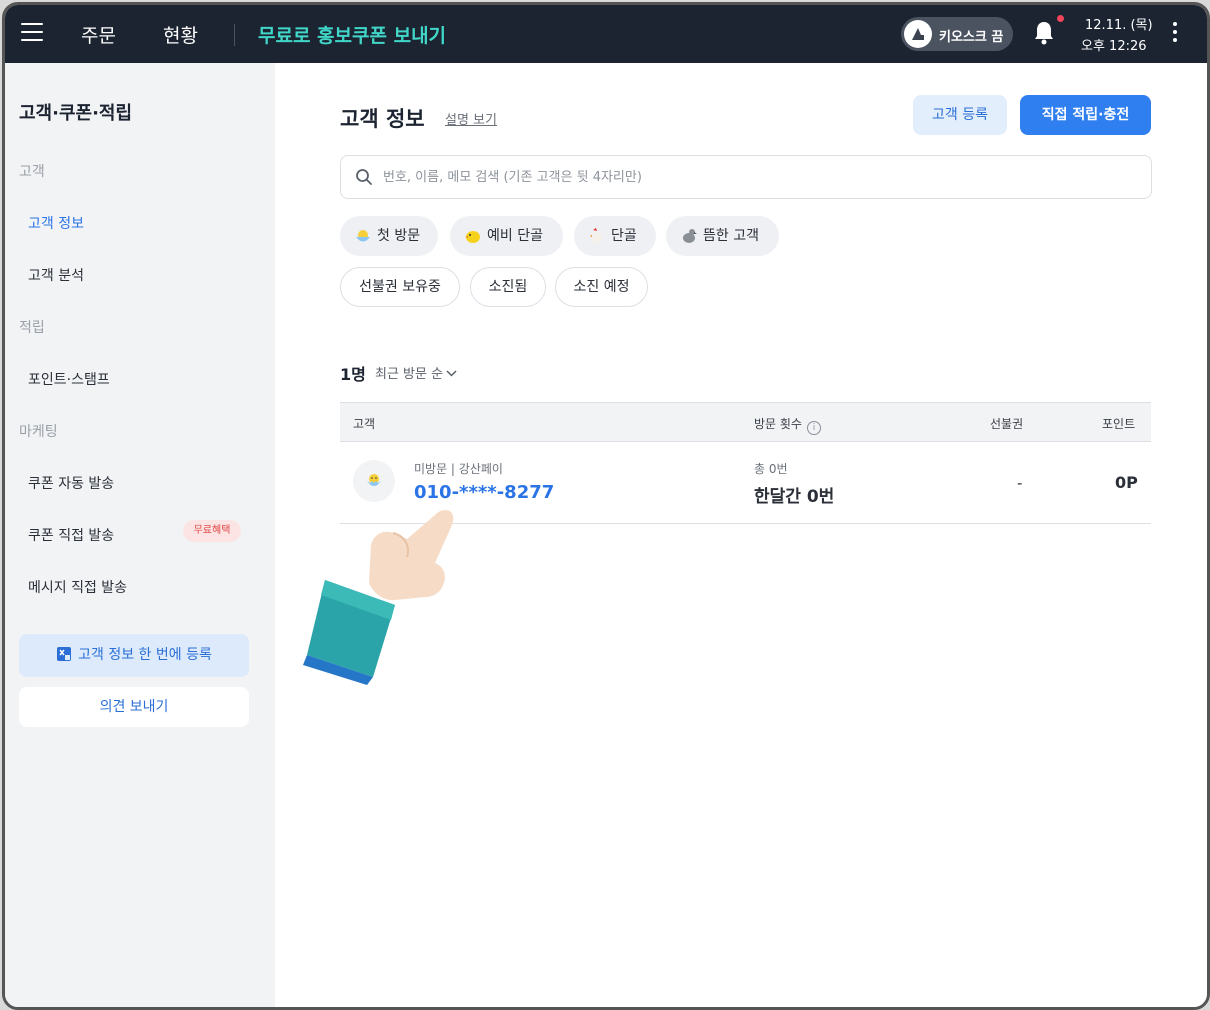  I want to click on filter-chip-expiring: 소진 예정, so click(601, 287).